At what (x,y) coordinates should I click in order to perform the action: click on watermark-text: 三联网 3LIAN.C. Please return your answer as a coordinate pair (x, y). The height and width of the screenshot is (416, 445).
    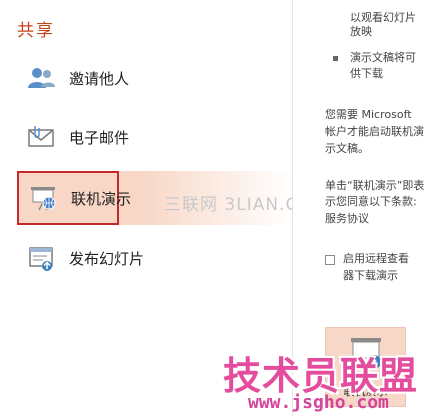
    Looking at the image, I should click on (231, 205).